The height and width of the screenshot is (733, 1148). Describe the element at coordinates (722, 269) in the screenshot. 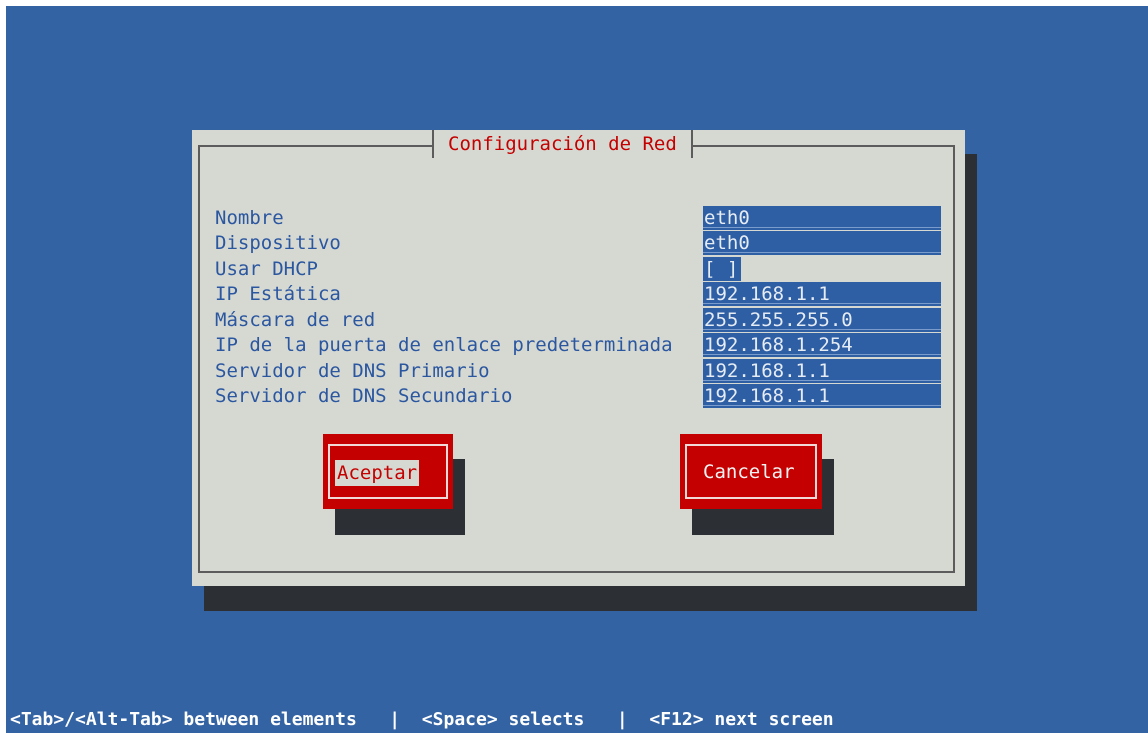

I see `usar-dhcp-checkbox-box: [ ]` at that location.